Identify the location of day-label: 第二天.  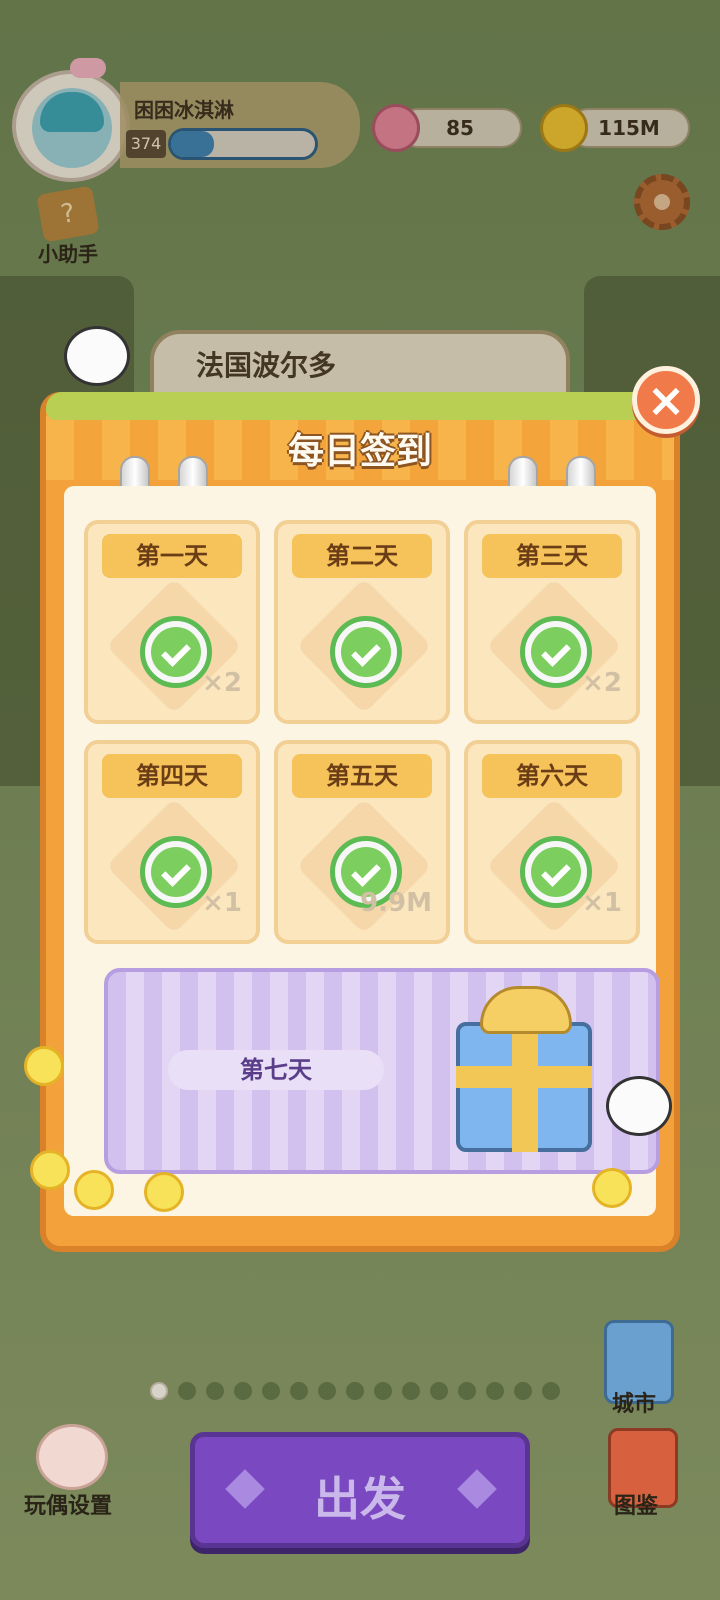
(362, 556).